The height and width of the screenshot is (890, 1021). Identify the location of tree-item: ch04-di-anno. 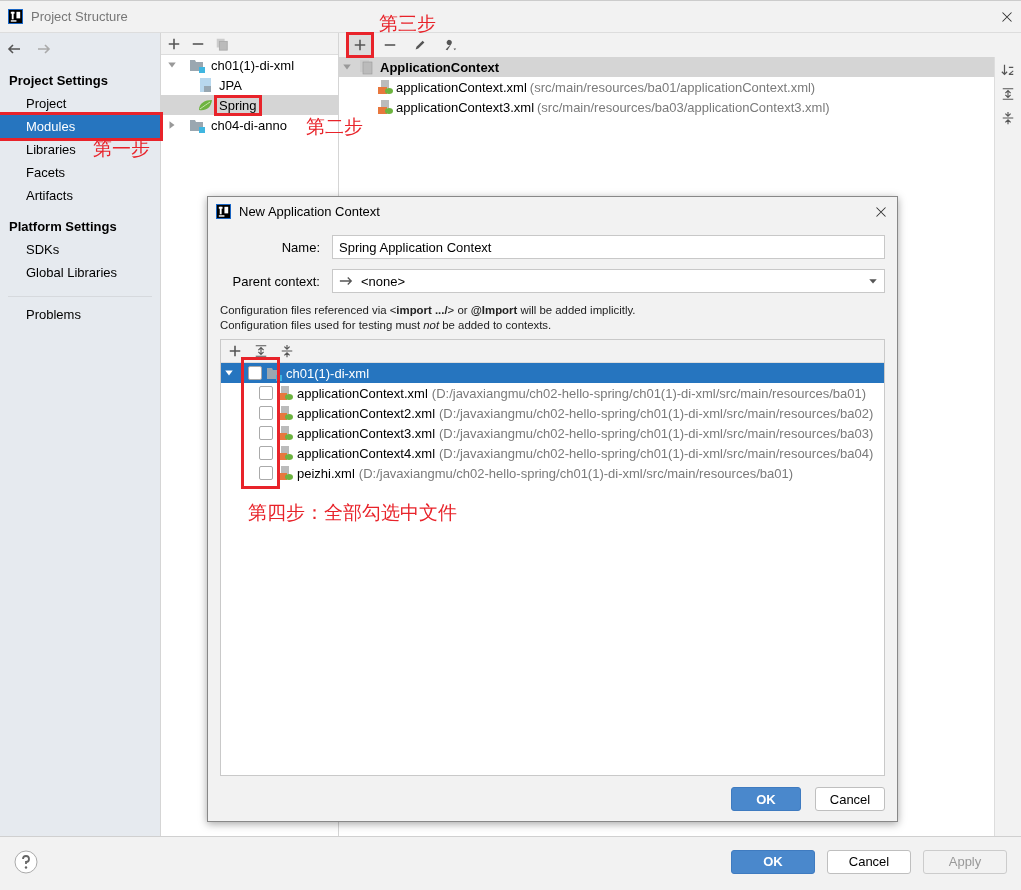
(249, 125).